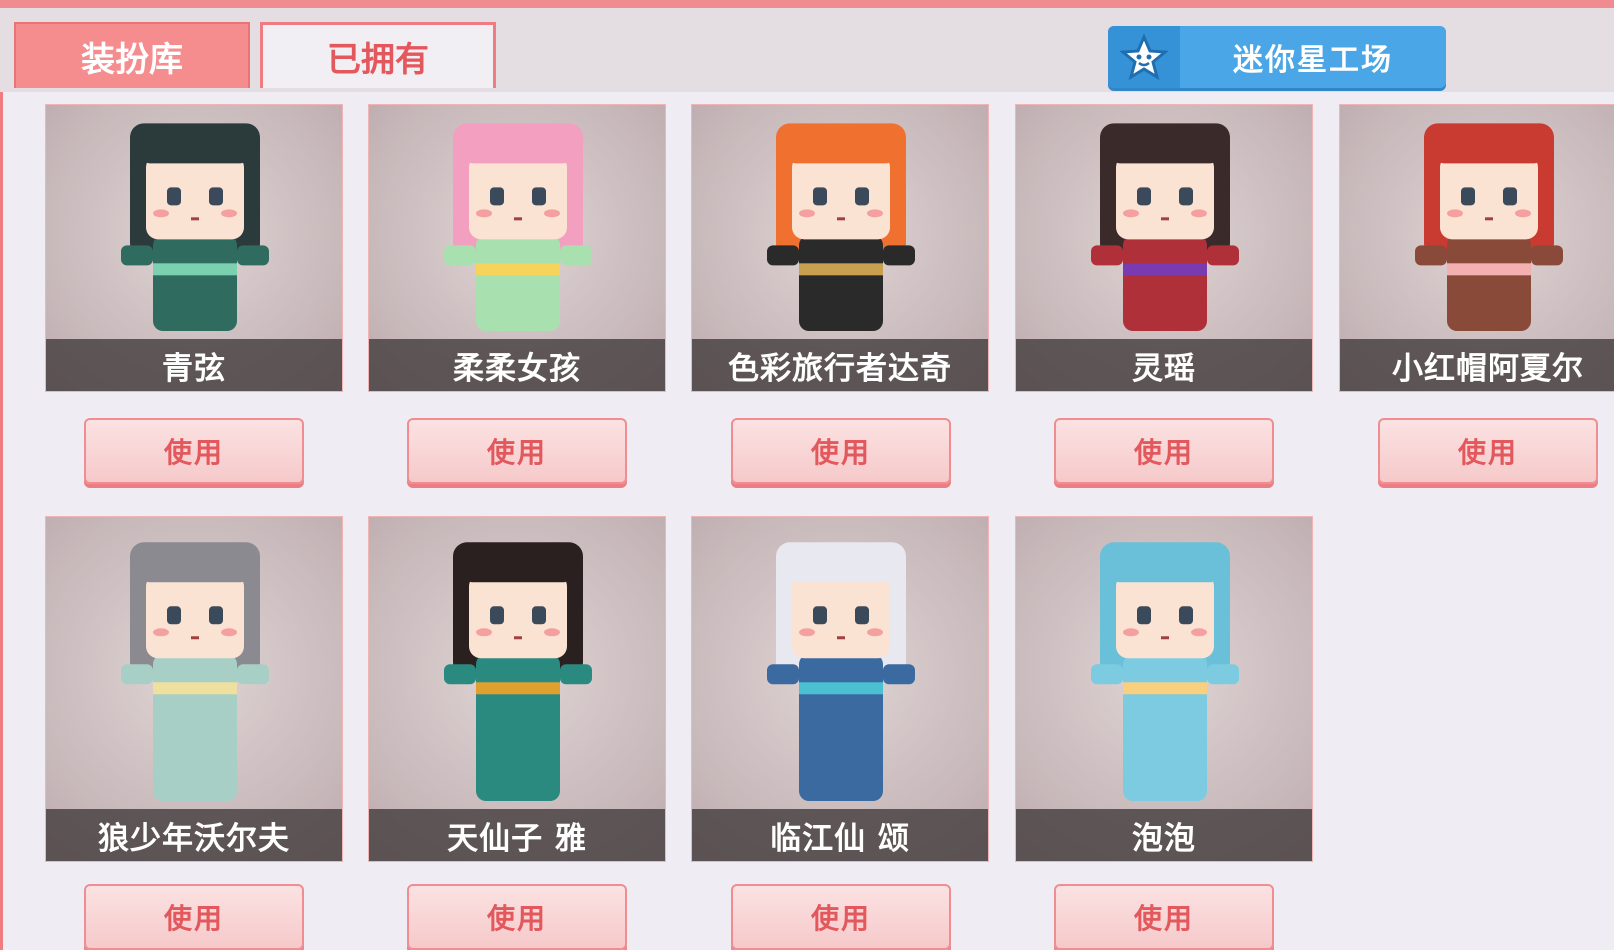 This screenshot has height=950, width=1614. I want to click on skin-name: 柔柔女孩, so click(517, 365).